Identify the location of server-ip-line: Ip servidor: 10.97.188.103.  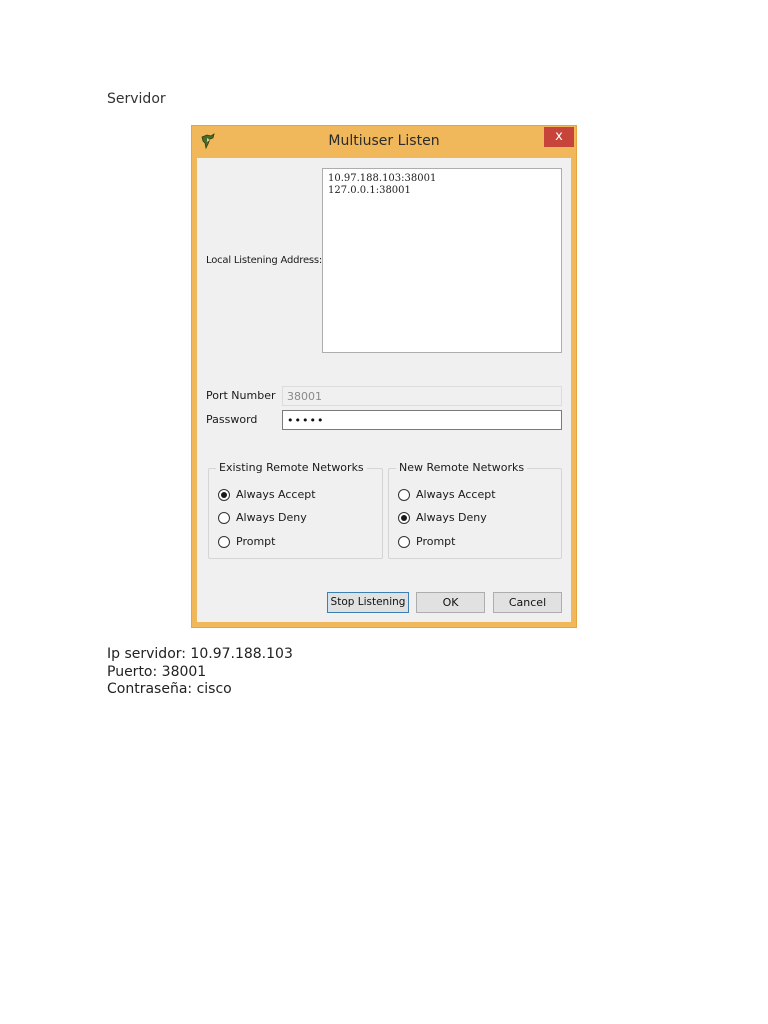
(200, 654).